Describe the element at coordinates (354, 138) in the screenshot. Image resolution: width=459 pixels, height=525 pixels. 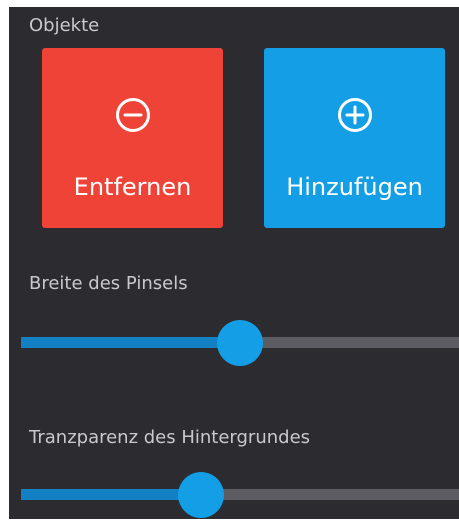
I see `add-object-button: Hinzufügen` at that location.